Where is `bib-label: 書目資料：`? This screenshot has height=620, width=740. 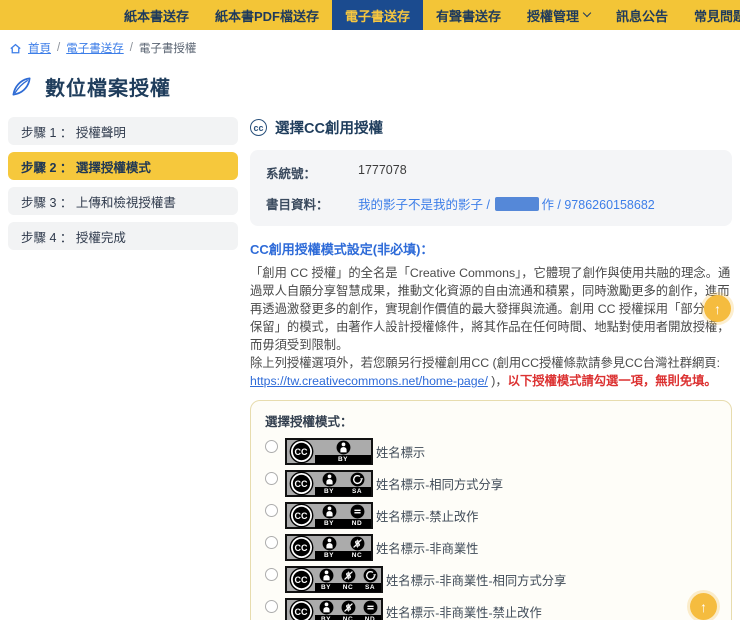
bib-label: 書目資料： is located at coordinates (297, 205).